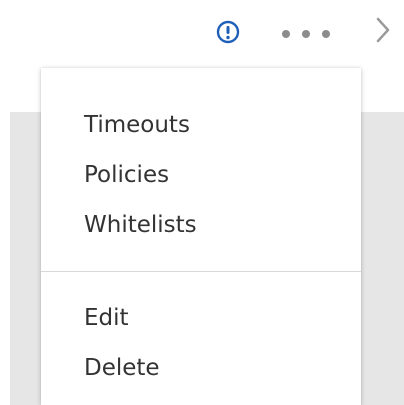 This screenshot has width=404, height=405. What do you see at coordinates (306, 34) in the screenshot?
I see `more-horizontal-icon` at bounding box center [306, 34].